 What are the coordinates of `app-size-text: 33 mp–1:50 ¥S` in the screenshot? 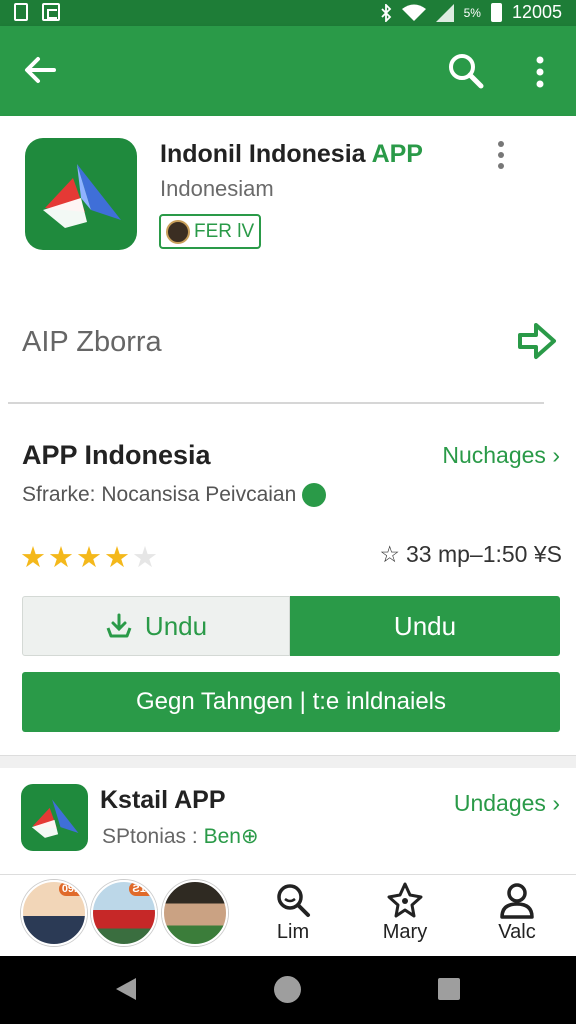 It's located at (483, 554).